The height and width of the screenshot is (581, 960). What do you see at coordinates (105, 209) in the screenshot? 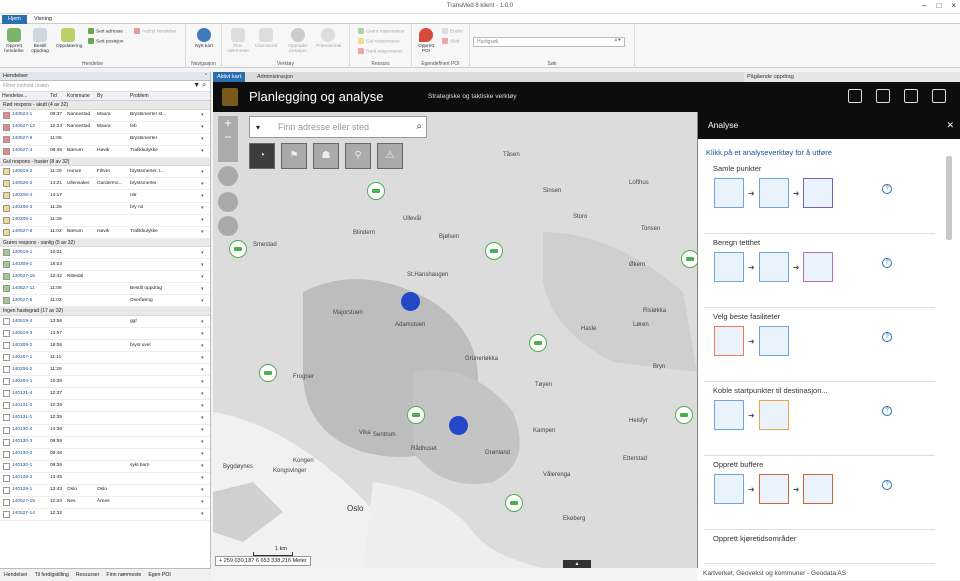
I see `table-row: 140206-3 11:26 bry nit ▾` at bounding box center [105, 209].